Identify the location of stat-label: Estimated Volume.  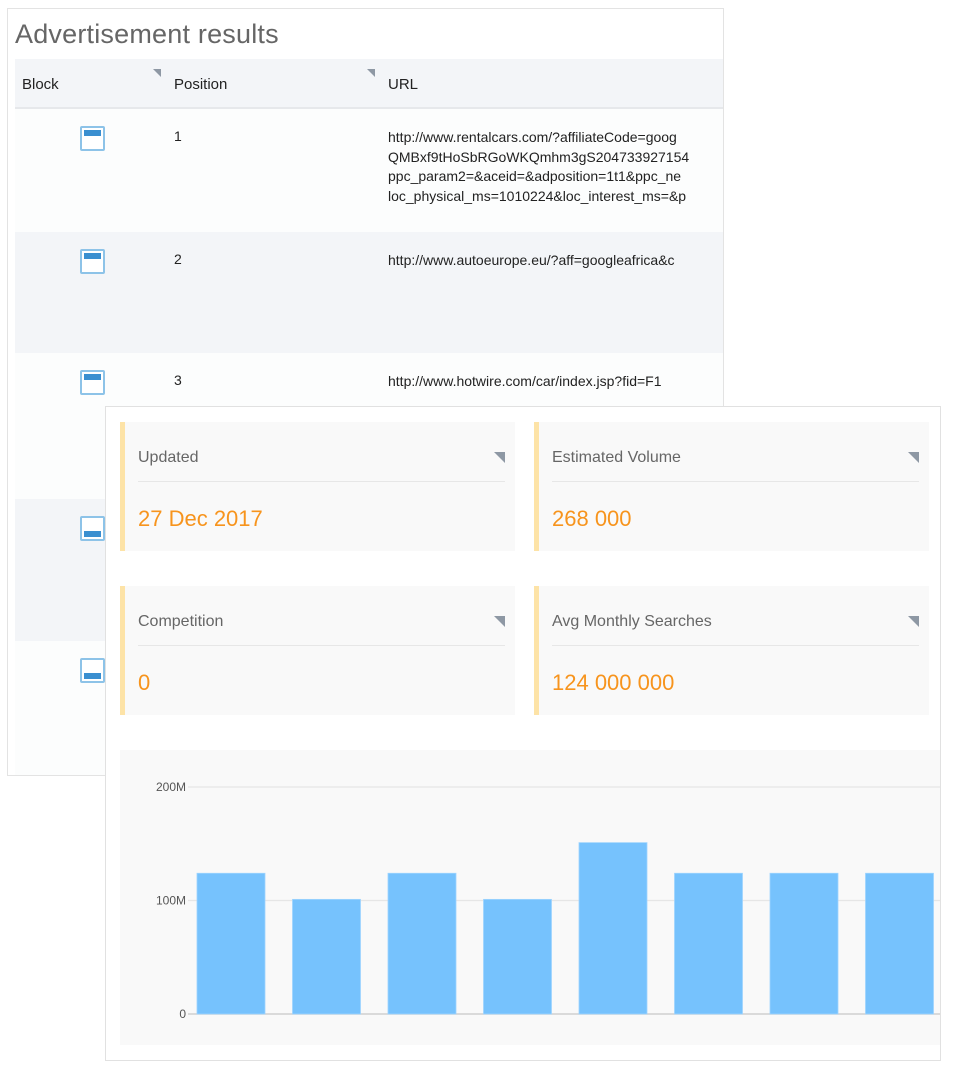
(616, 457).